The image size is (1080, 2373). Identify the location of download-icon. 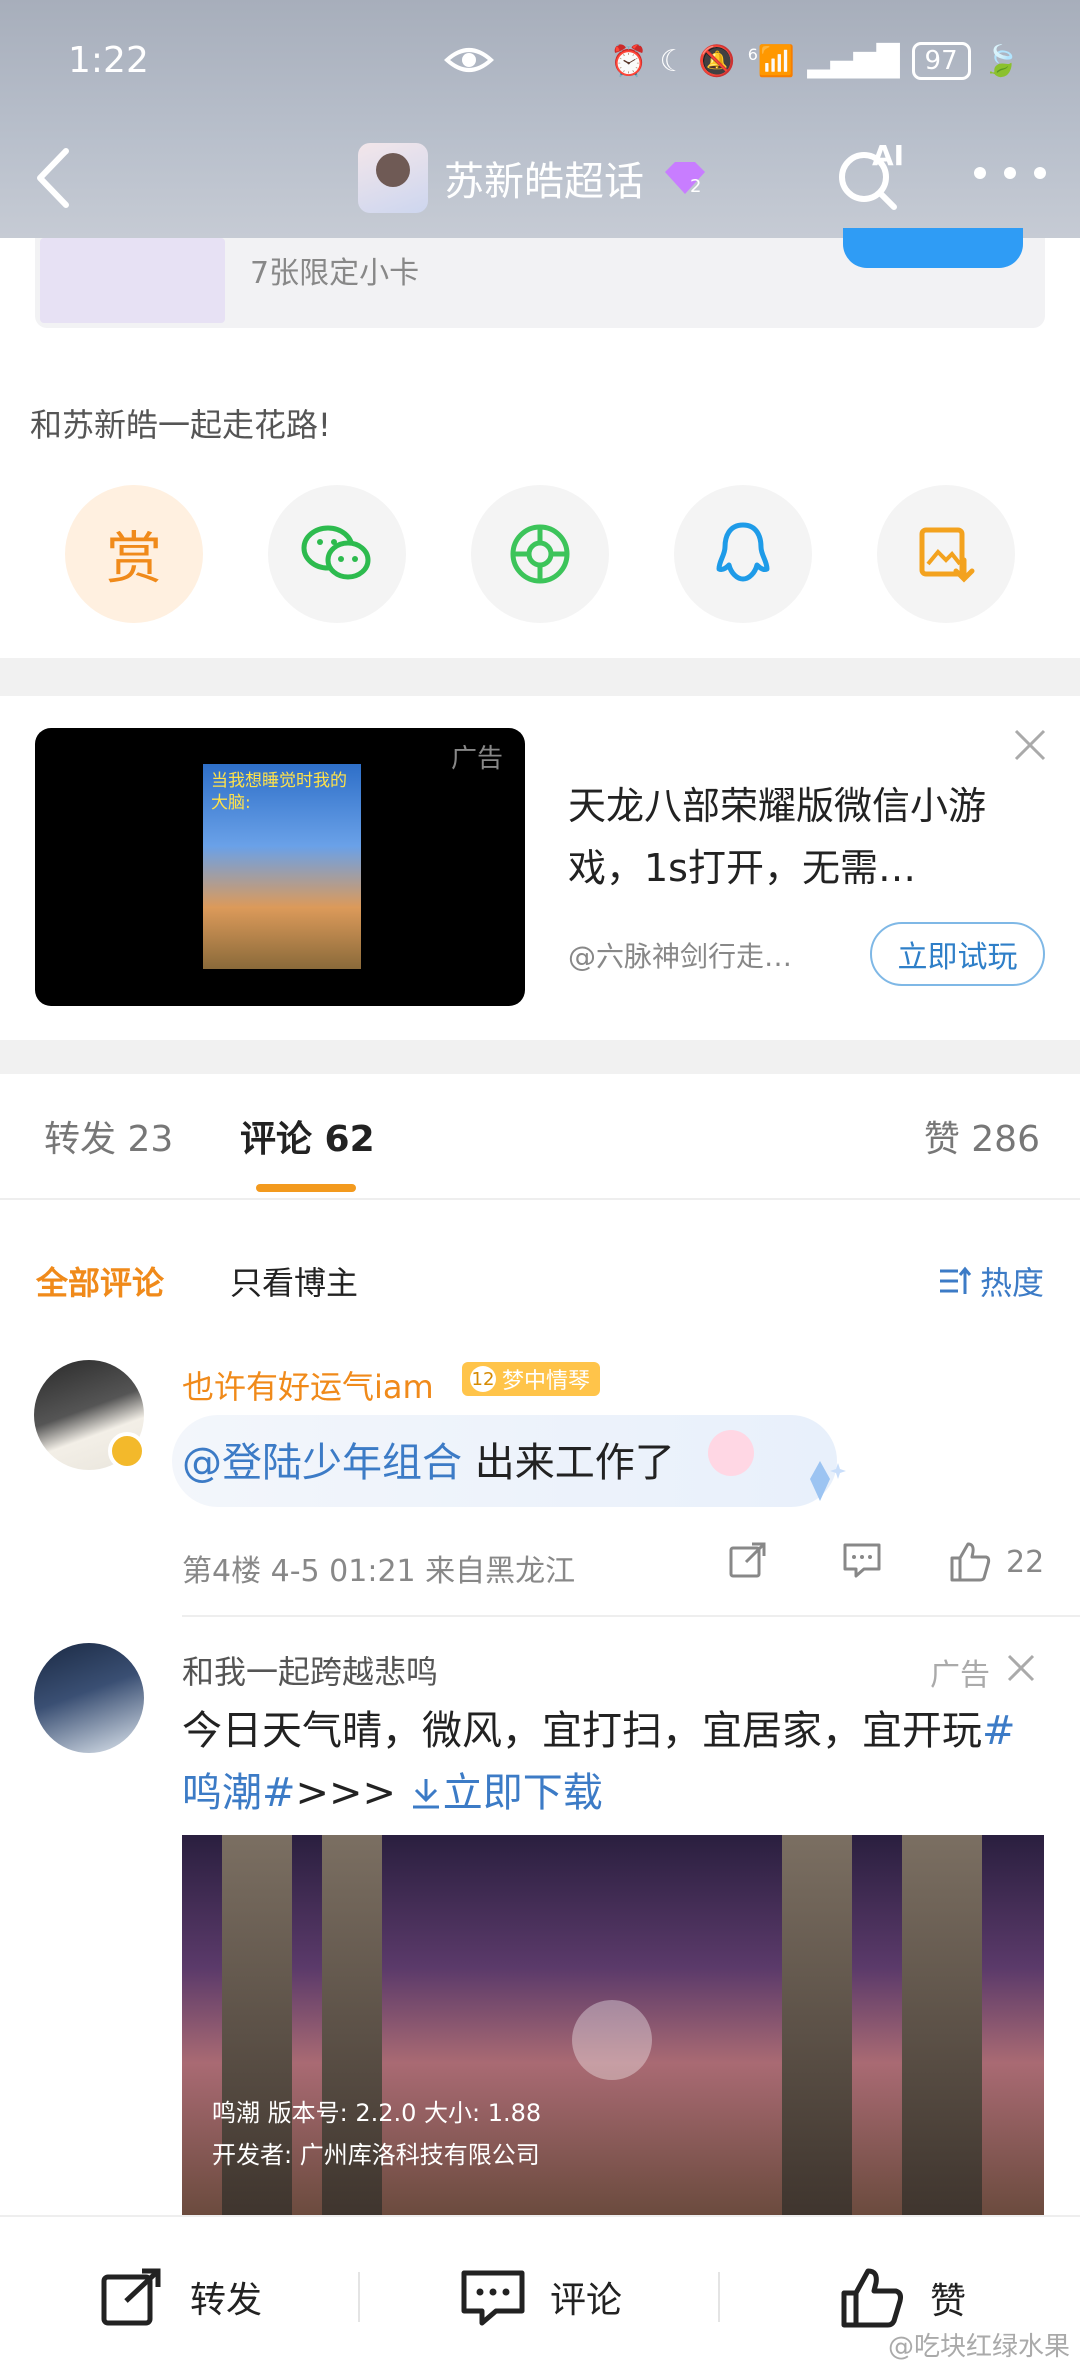
(425, 1794).